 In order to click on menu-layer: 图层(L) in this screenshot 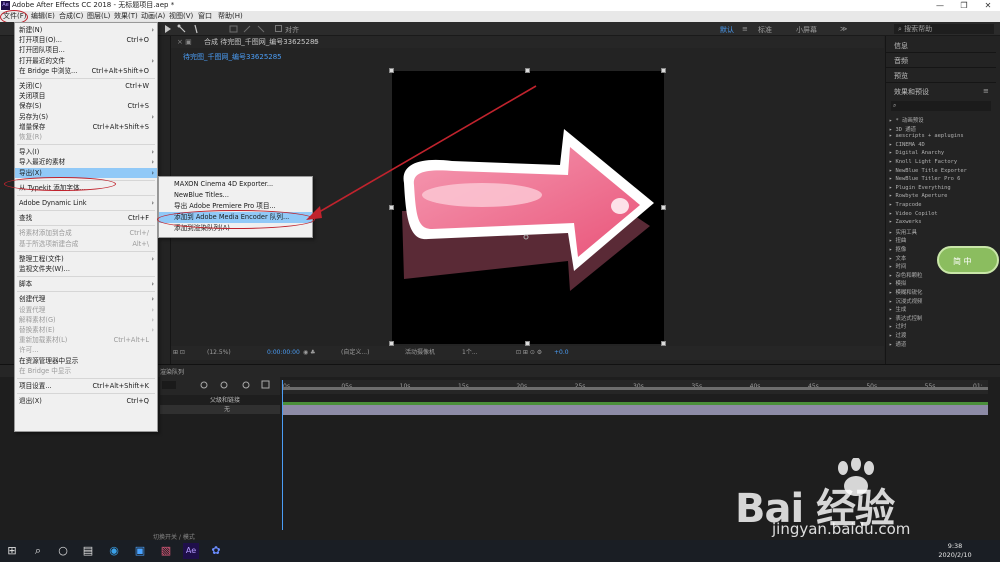, I will do `click(98, 16)`.